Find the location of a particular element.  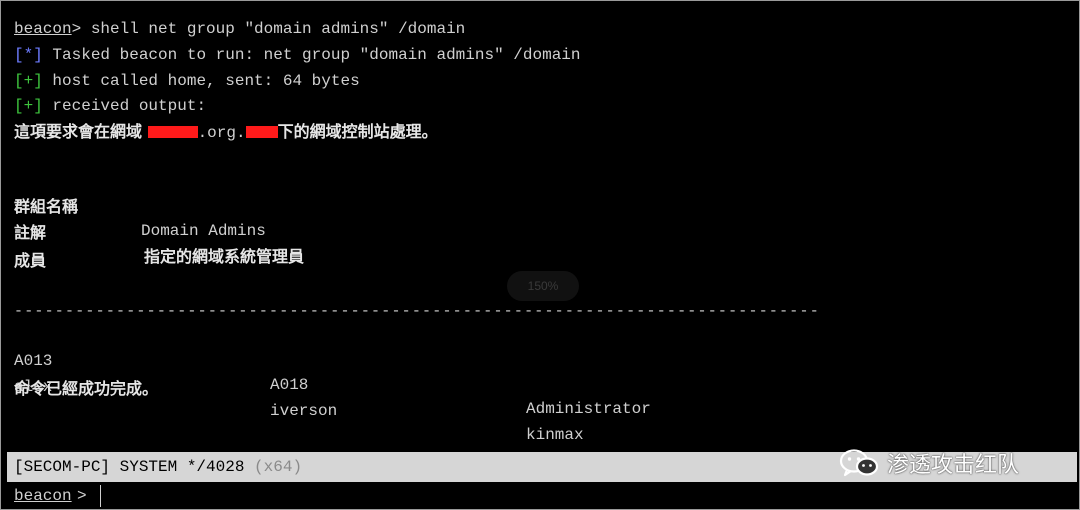

received-text: received output: is located at coordinates (124, 106).